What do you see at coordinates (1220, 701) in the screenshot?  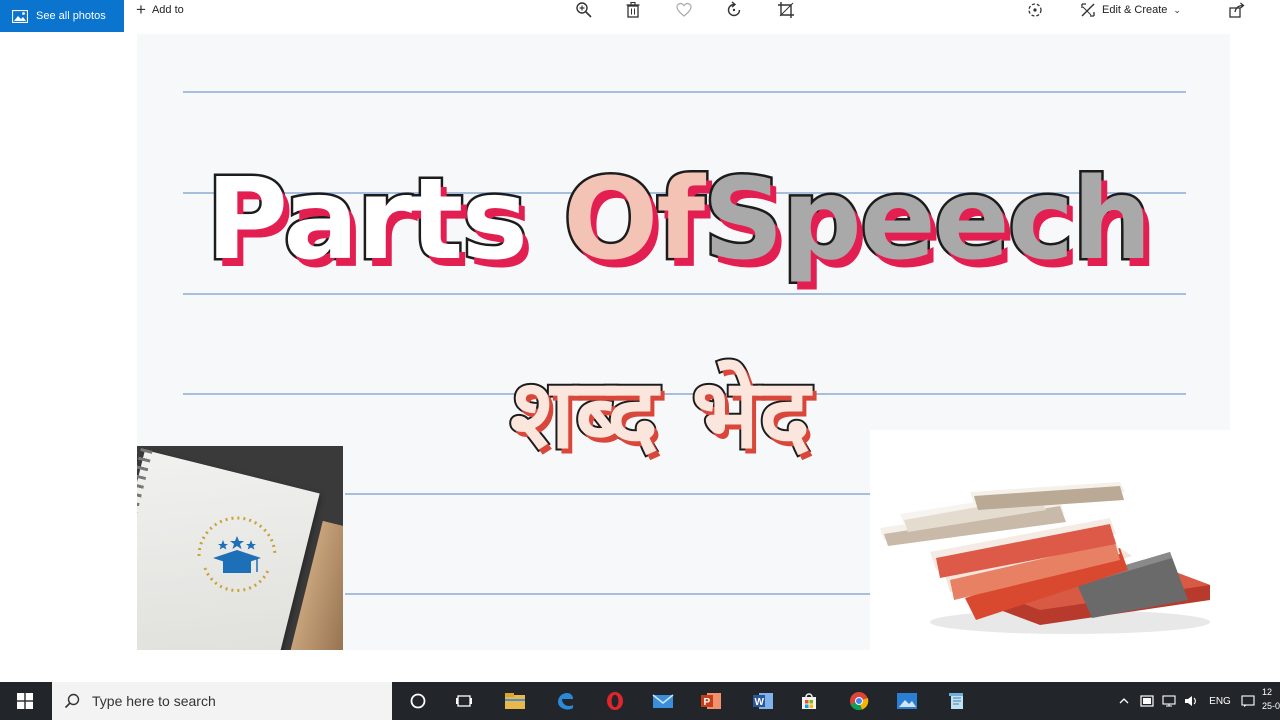 I see `language-indicator: ENG` at bounding box center [1220, 701].